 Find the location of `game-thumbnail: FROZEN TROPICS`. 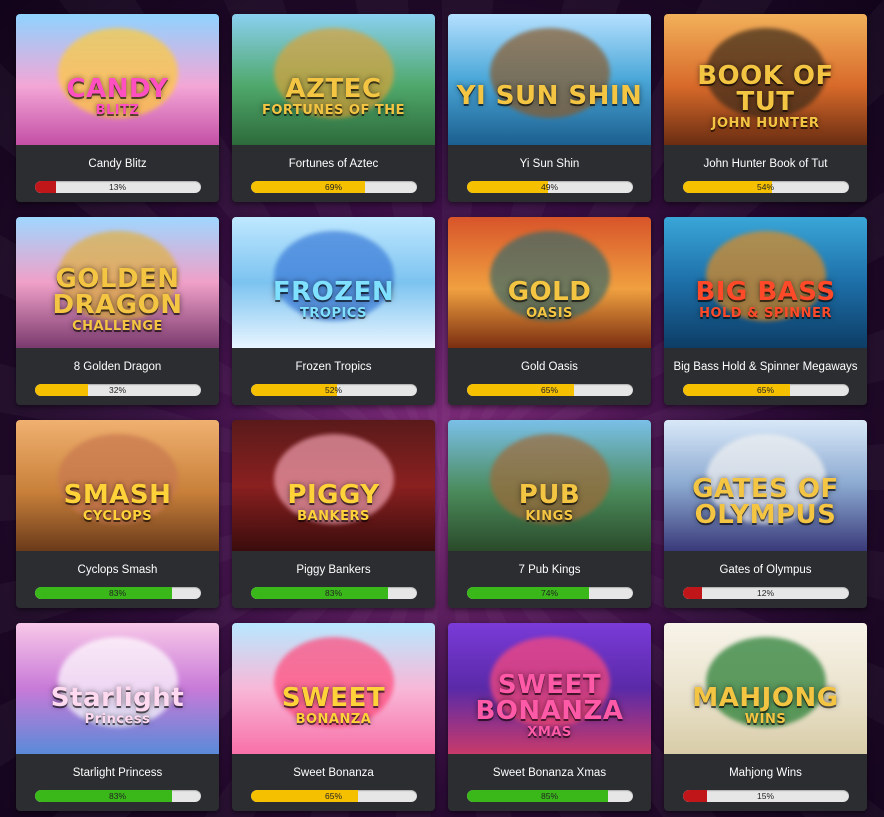

game-thumbnail: FROZEN TROPICS is located at coordinates (333, 282).